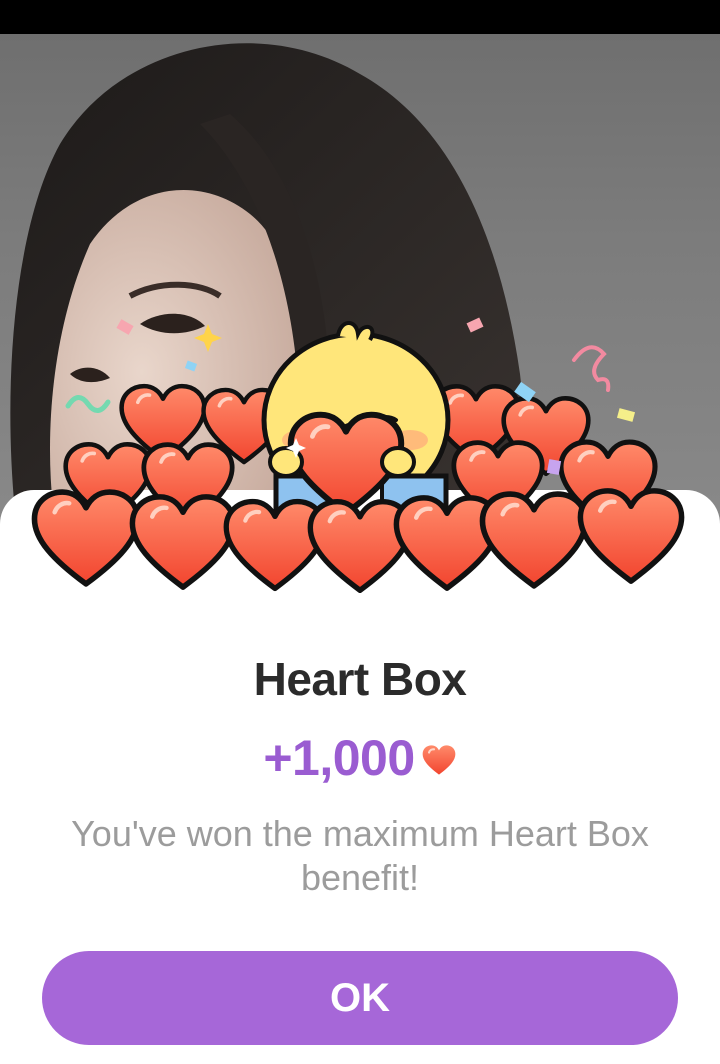 The height and width of the screenshot is (1064, 720). What do you see at coordinates (439, 760) in the screenshot?
I see `heart-icon` at bounding box center [439, 760].